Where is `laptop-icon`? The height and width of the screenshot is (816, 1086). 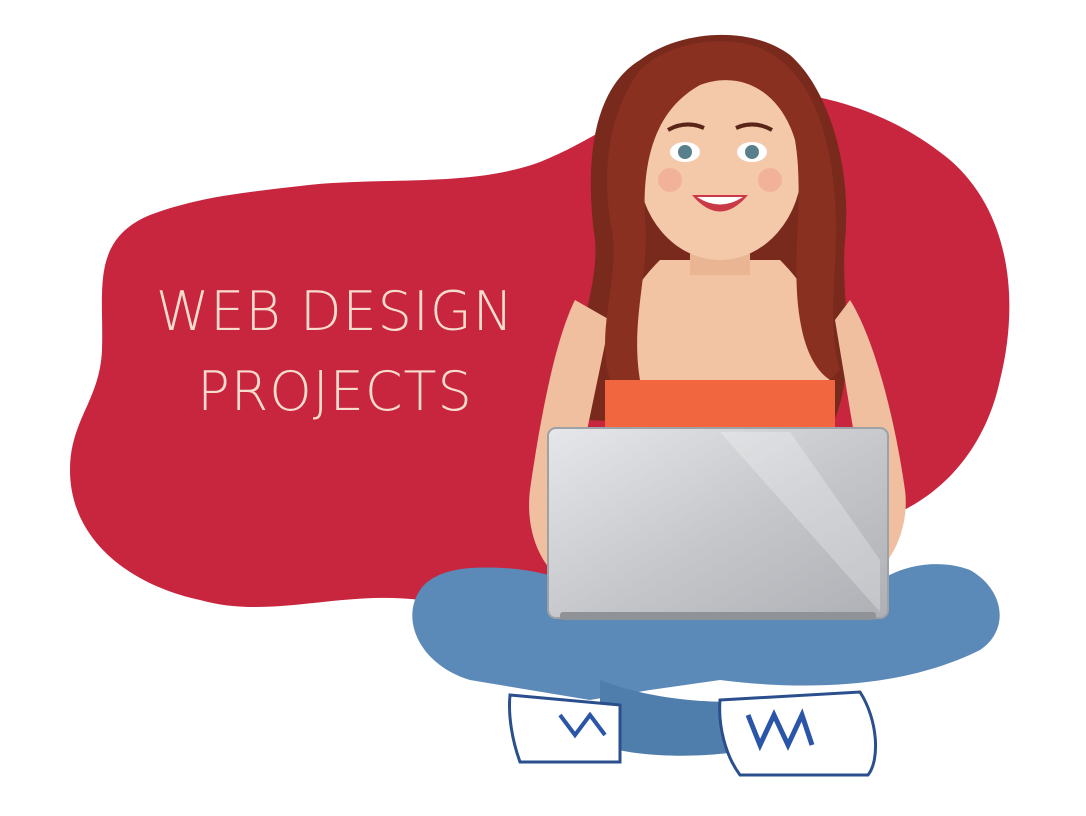
laptop-icon is located at coordinates (718, 523).